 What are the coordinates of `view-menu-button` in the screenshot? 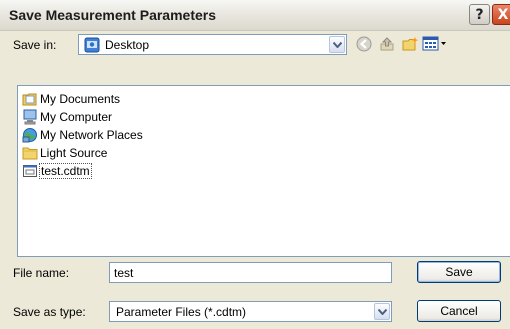 It's located at (435, 44).